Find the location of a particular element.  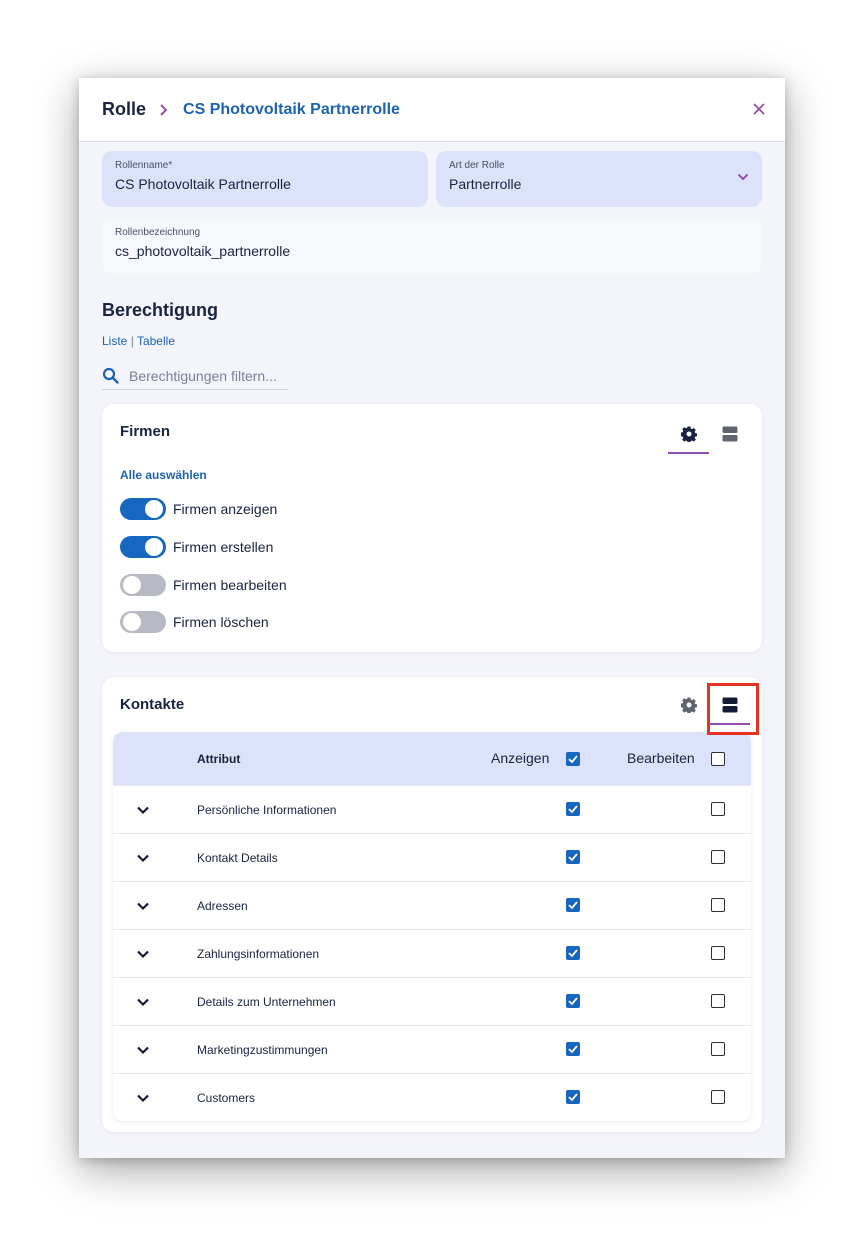

row-label: Adressen is located at coordinates (222, 906).